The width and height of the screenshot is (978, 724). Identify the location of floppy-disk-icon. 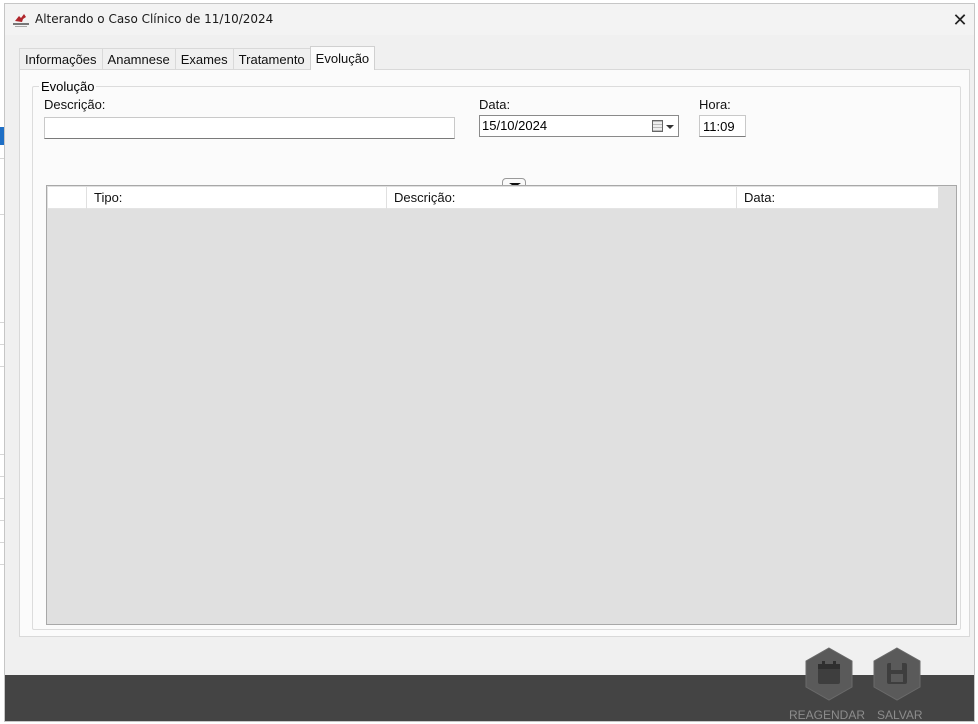
(897, 673).